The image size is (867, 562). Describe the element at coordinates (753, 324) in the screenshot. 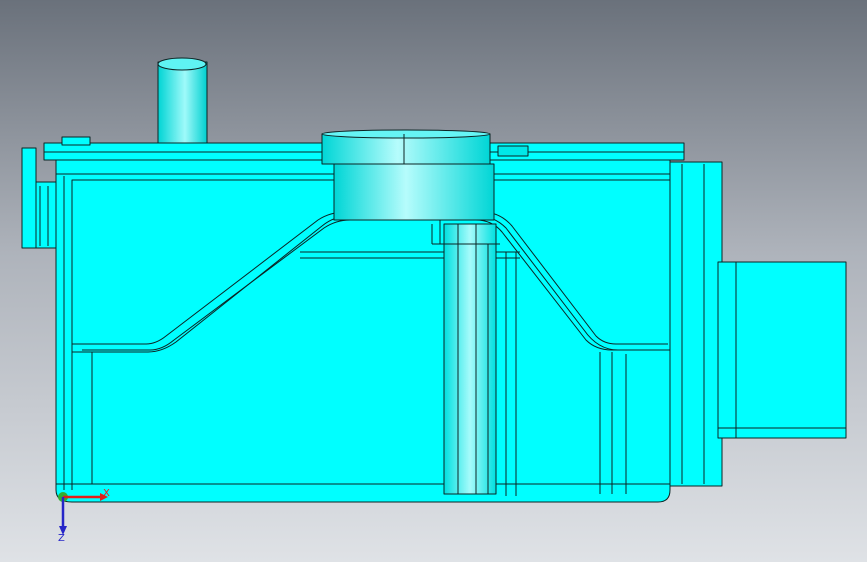

I see `connector-housing` at that location.